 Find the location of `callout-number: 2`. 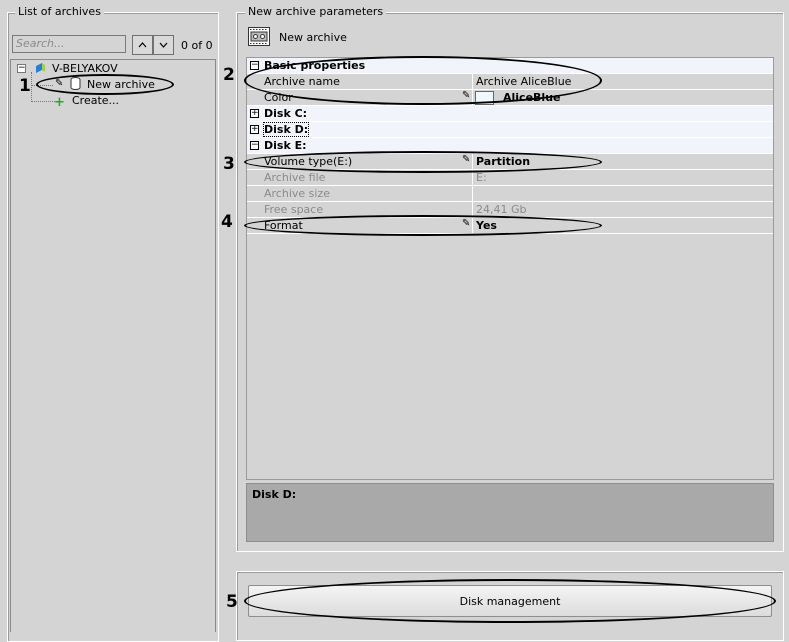

callout-number: 2 is located at coordinates (229, 75).